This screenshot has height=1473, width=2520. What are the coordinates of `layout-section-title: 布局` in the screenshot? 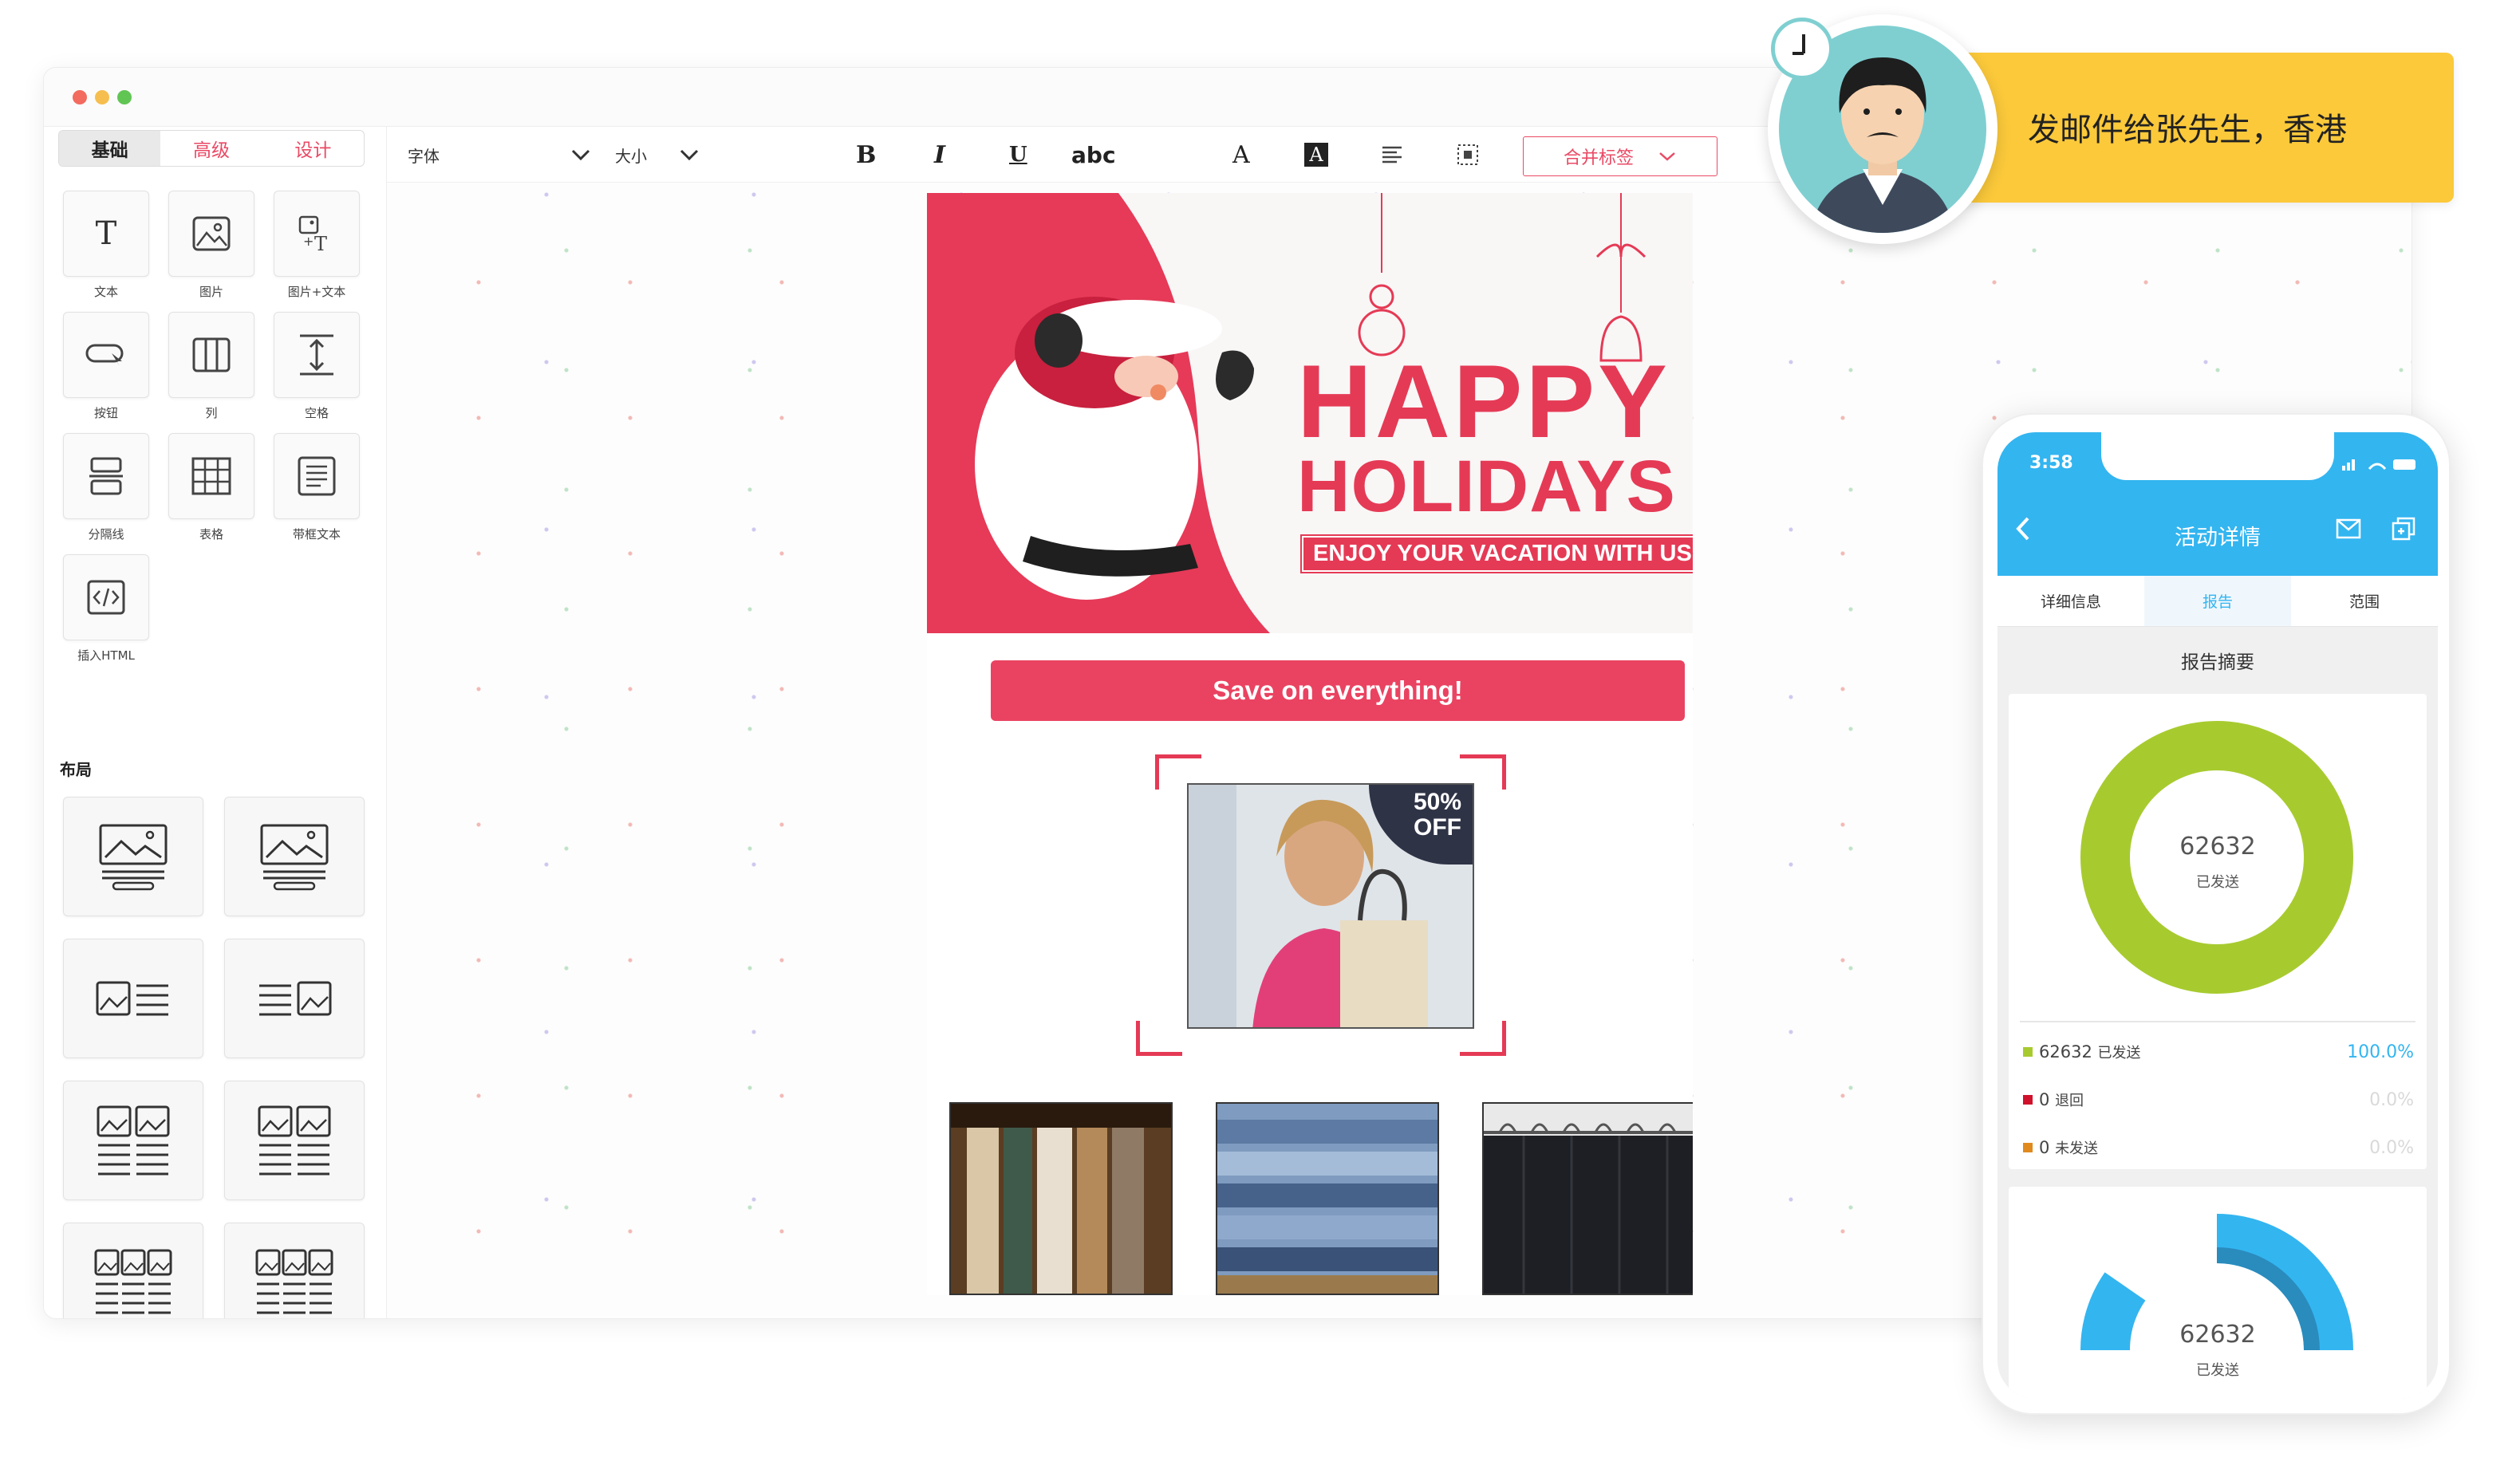 It's located at (76, 770).